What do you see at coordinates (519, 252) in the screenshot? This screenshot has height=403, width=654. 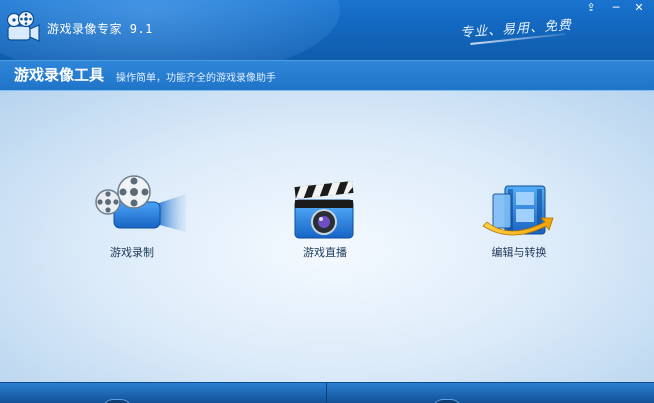 I see `edit-convert-label: 编辑与转换` at bounding box center [519, 252].